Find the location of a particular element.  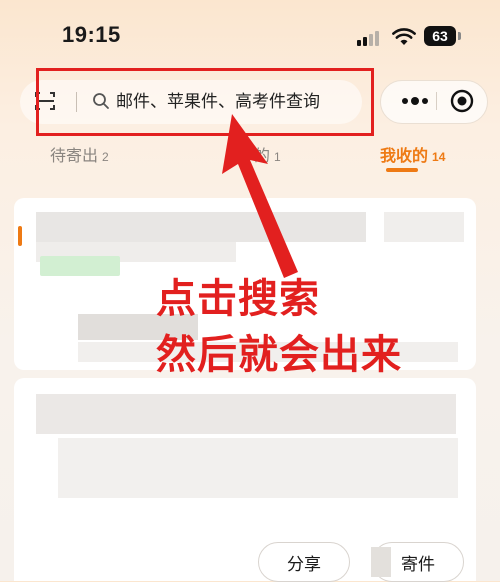

status-bar: 19:15 63 is located at coordinates (250, 35).